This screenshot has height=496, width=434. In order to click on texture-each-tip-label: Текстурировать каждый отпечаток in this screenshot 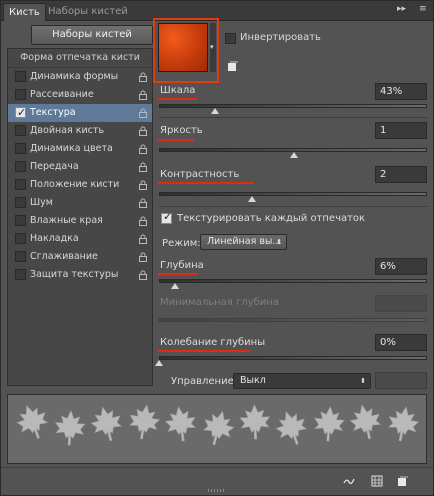, I will do `click(271, 218)`.